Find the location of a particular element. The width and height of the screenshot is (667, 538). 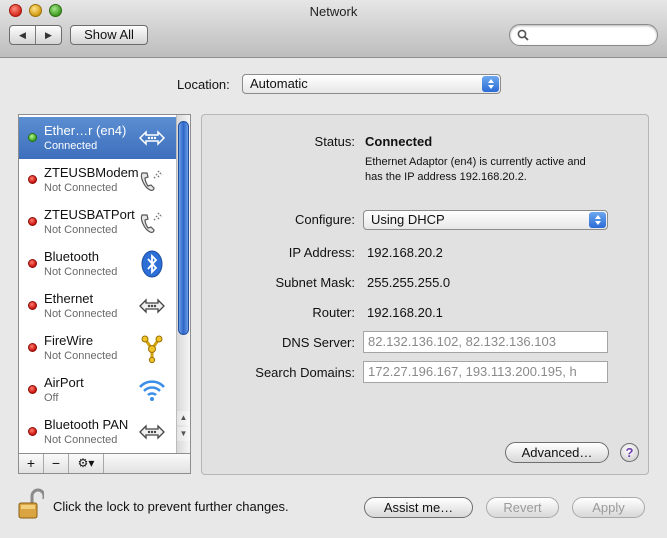

service-name: Ethernet is located at coordinates (69, 298).